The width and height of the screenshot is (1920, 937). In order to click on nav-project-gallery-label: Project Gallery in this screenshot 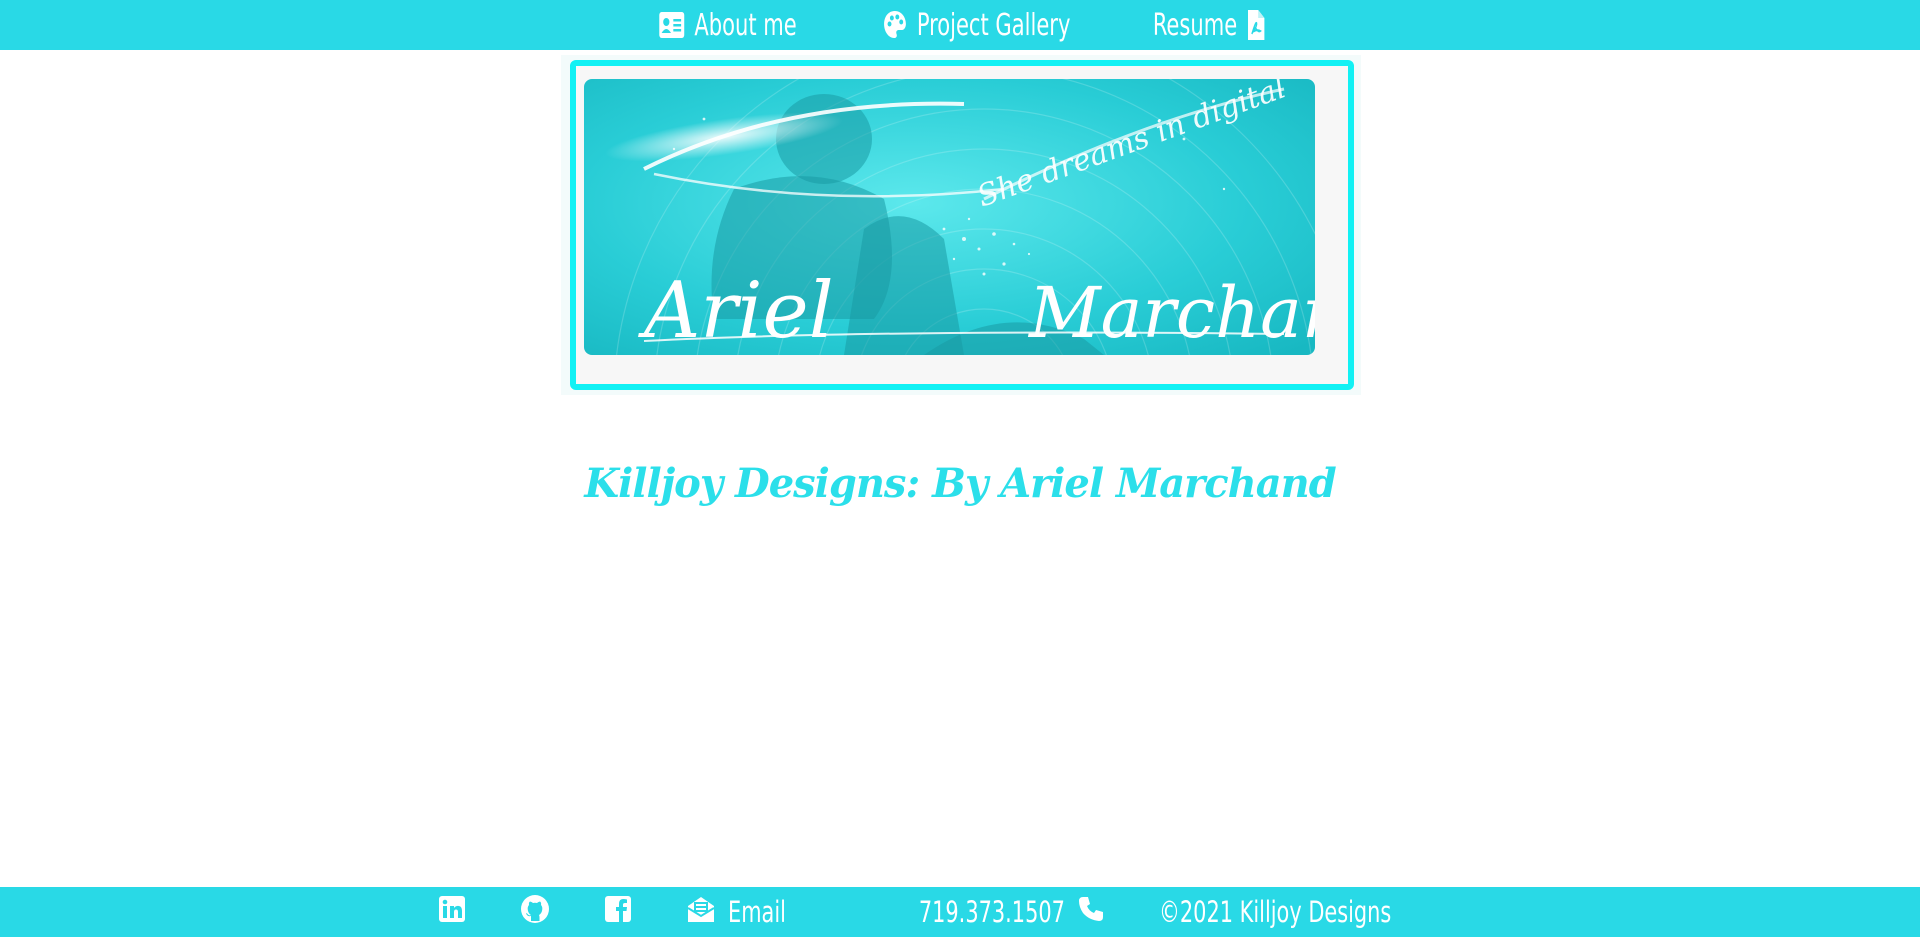, I will do `click(993, 25)`.